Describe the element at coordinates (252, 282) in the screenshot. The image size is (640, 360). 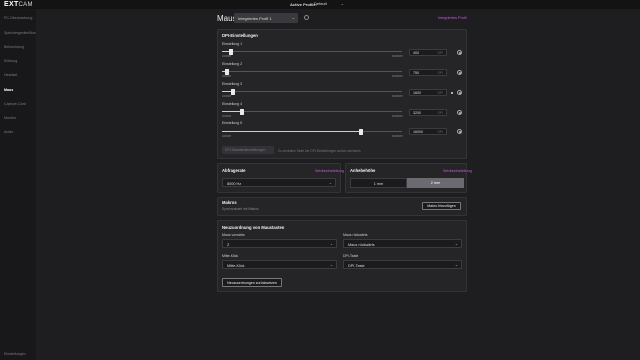
I see `reset-remap-button: Neuzuordnungen zurücksetzen` at that location.